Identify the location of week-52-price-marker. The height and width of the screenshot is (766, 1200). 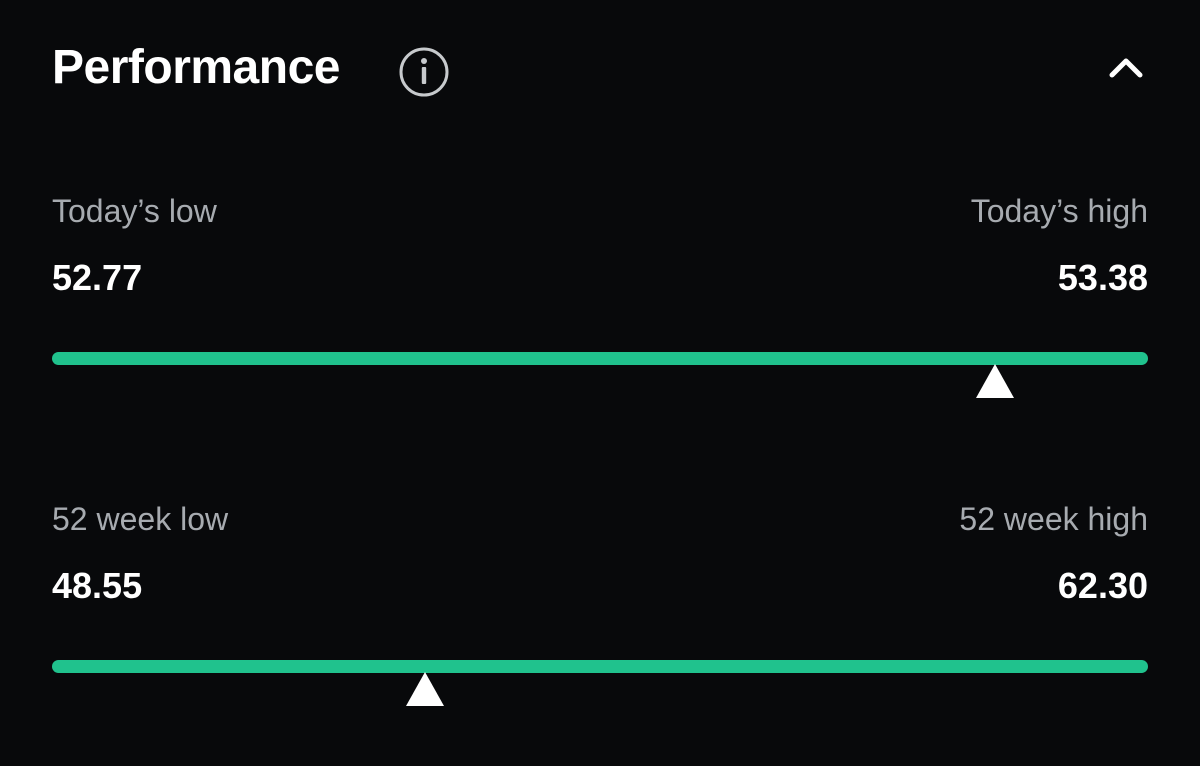
(424, 689).